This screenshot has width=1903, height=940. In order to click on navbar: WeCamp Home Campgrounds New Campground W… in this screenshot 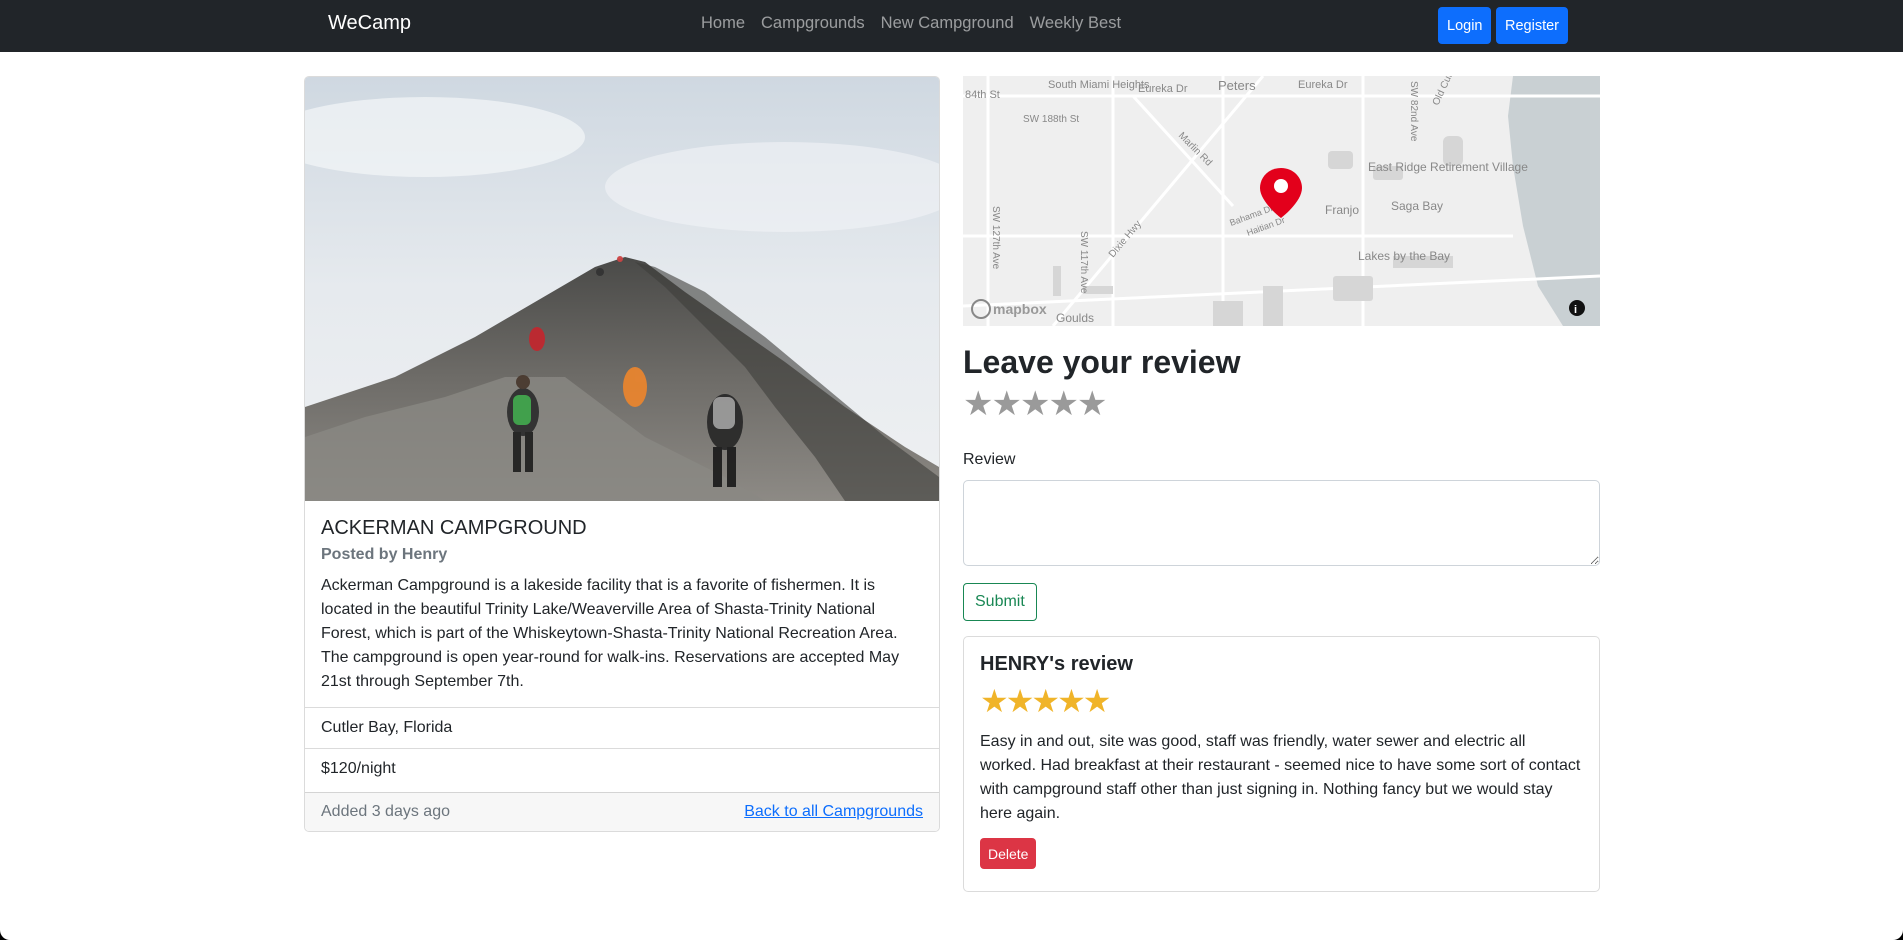, I will do `click(951, 26)`.